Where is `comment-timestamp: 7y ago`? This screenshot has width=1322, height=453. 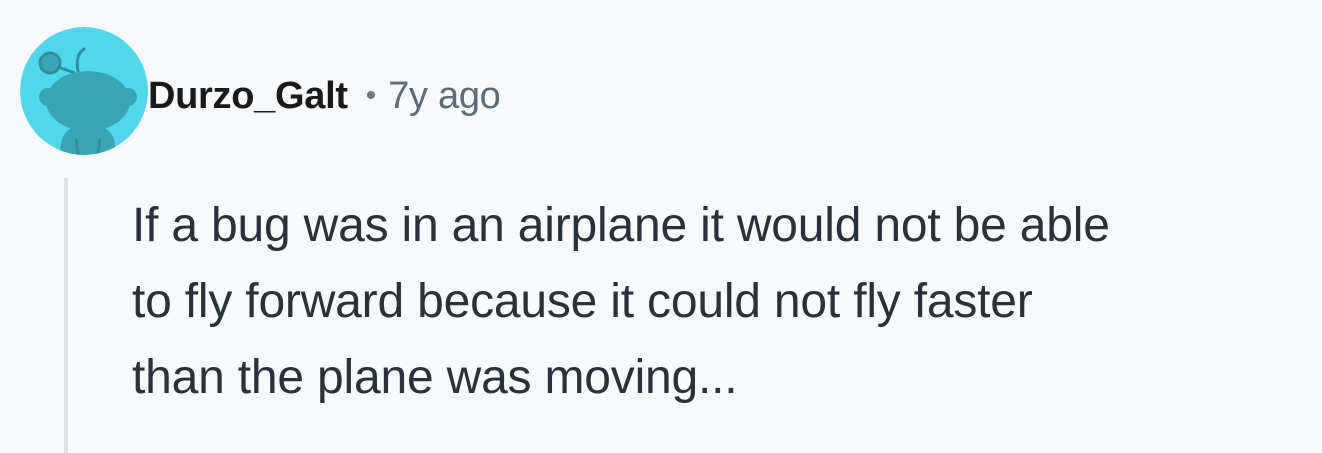
comment-timestamp: 7y ago is located at coordinates (444, 95).